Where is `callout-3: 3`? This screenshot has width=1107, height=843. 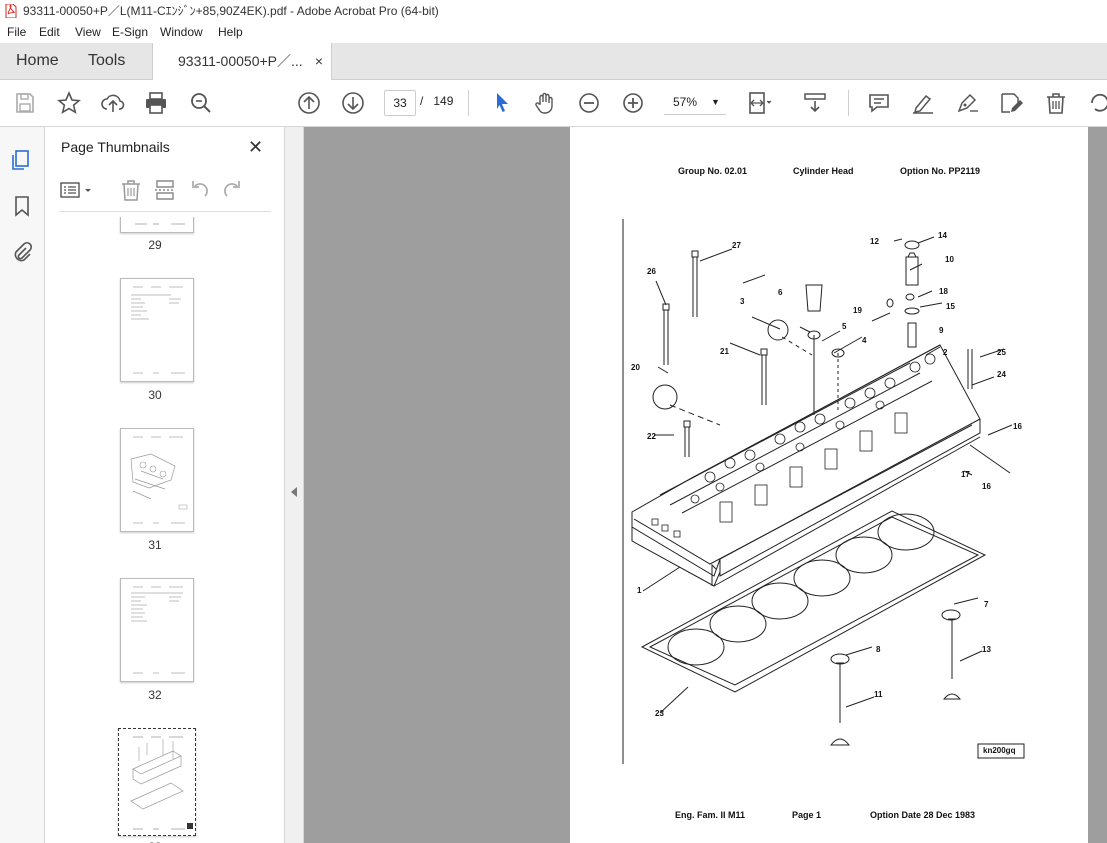
callout-3: 3 is located at coordinates (742, 301).